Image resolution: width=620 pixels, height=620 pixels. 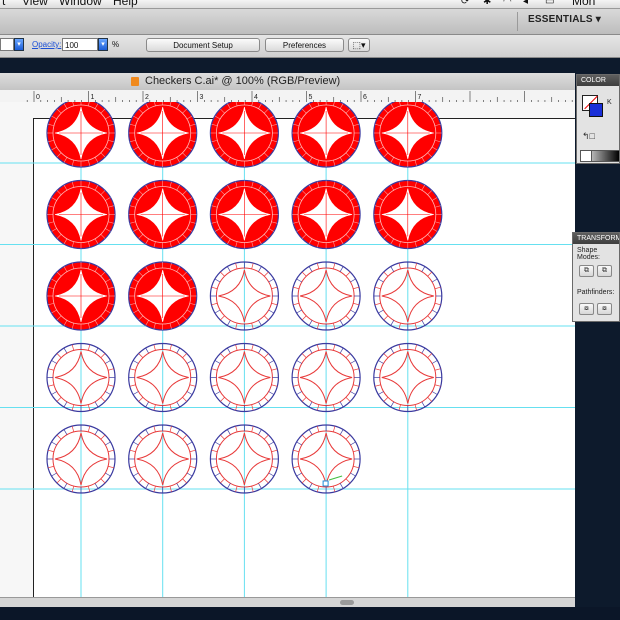 I want to click on minus-front-icon: ⧉, so click(x=604, y=271).